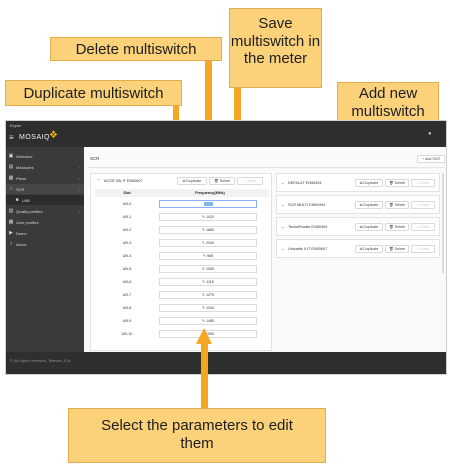 This screenshot has width=450, height=470. What do you see at coordinates (443, 223) in the screenshot?
I see `scrollbar` at bounding box center [443, 223].